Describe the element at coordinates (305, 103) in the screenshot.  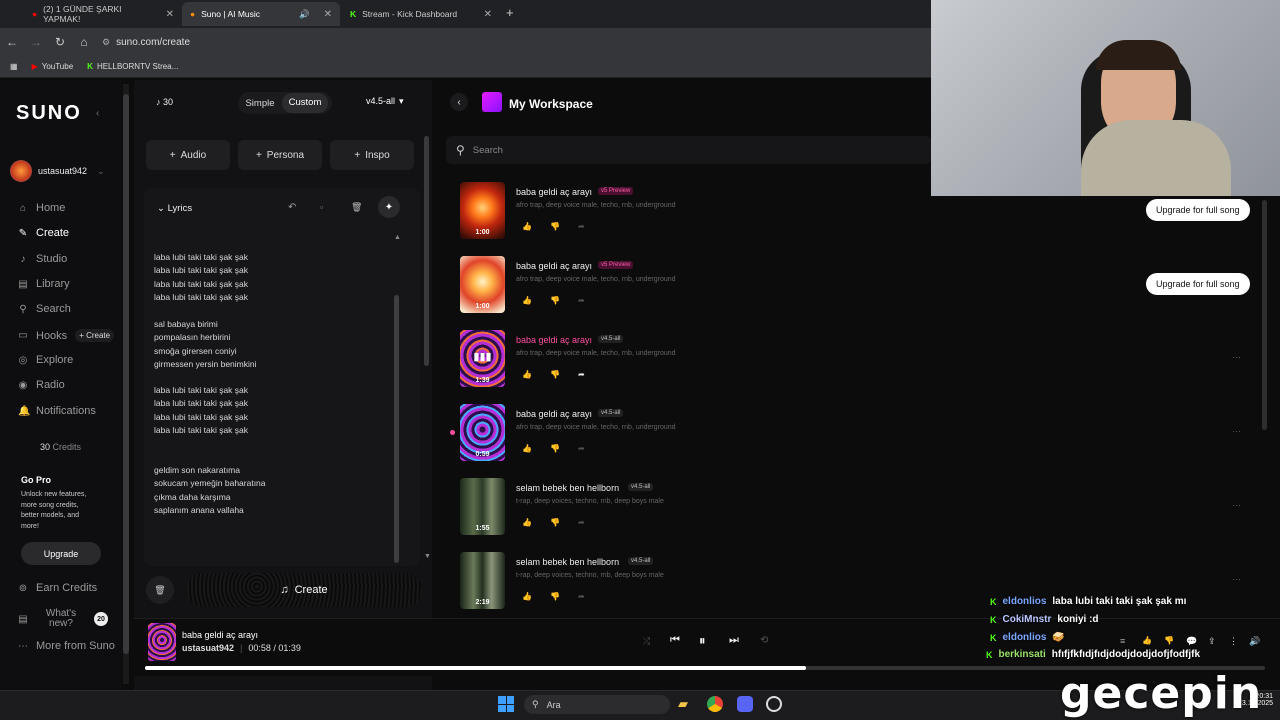
I see `mode-custom-tab: Custom` at that location.